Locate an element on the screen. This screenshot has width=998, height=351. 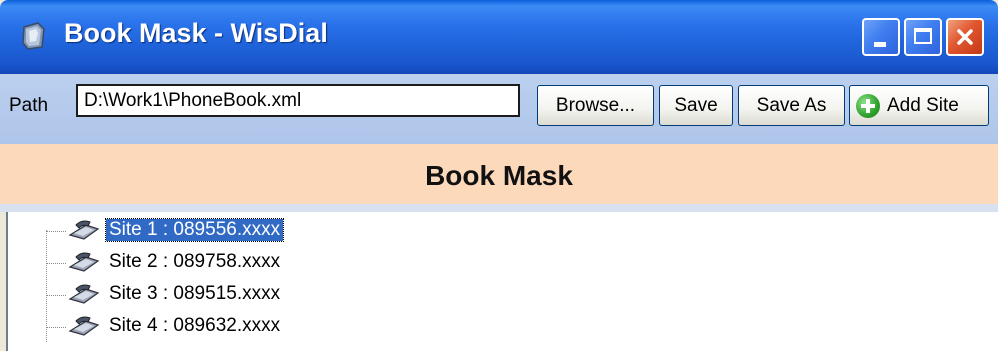
maximize-icon is located at coordinates (923, 36).